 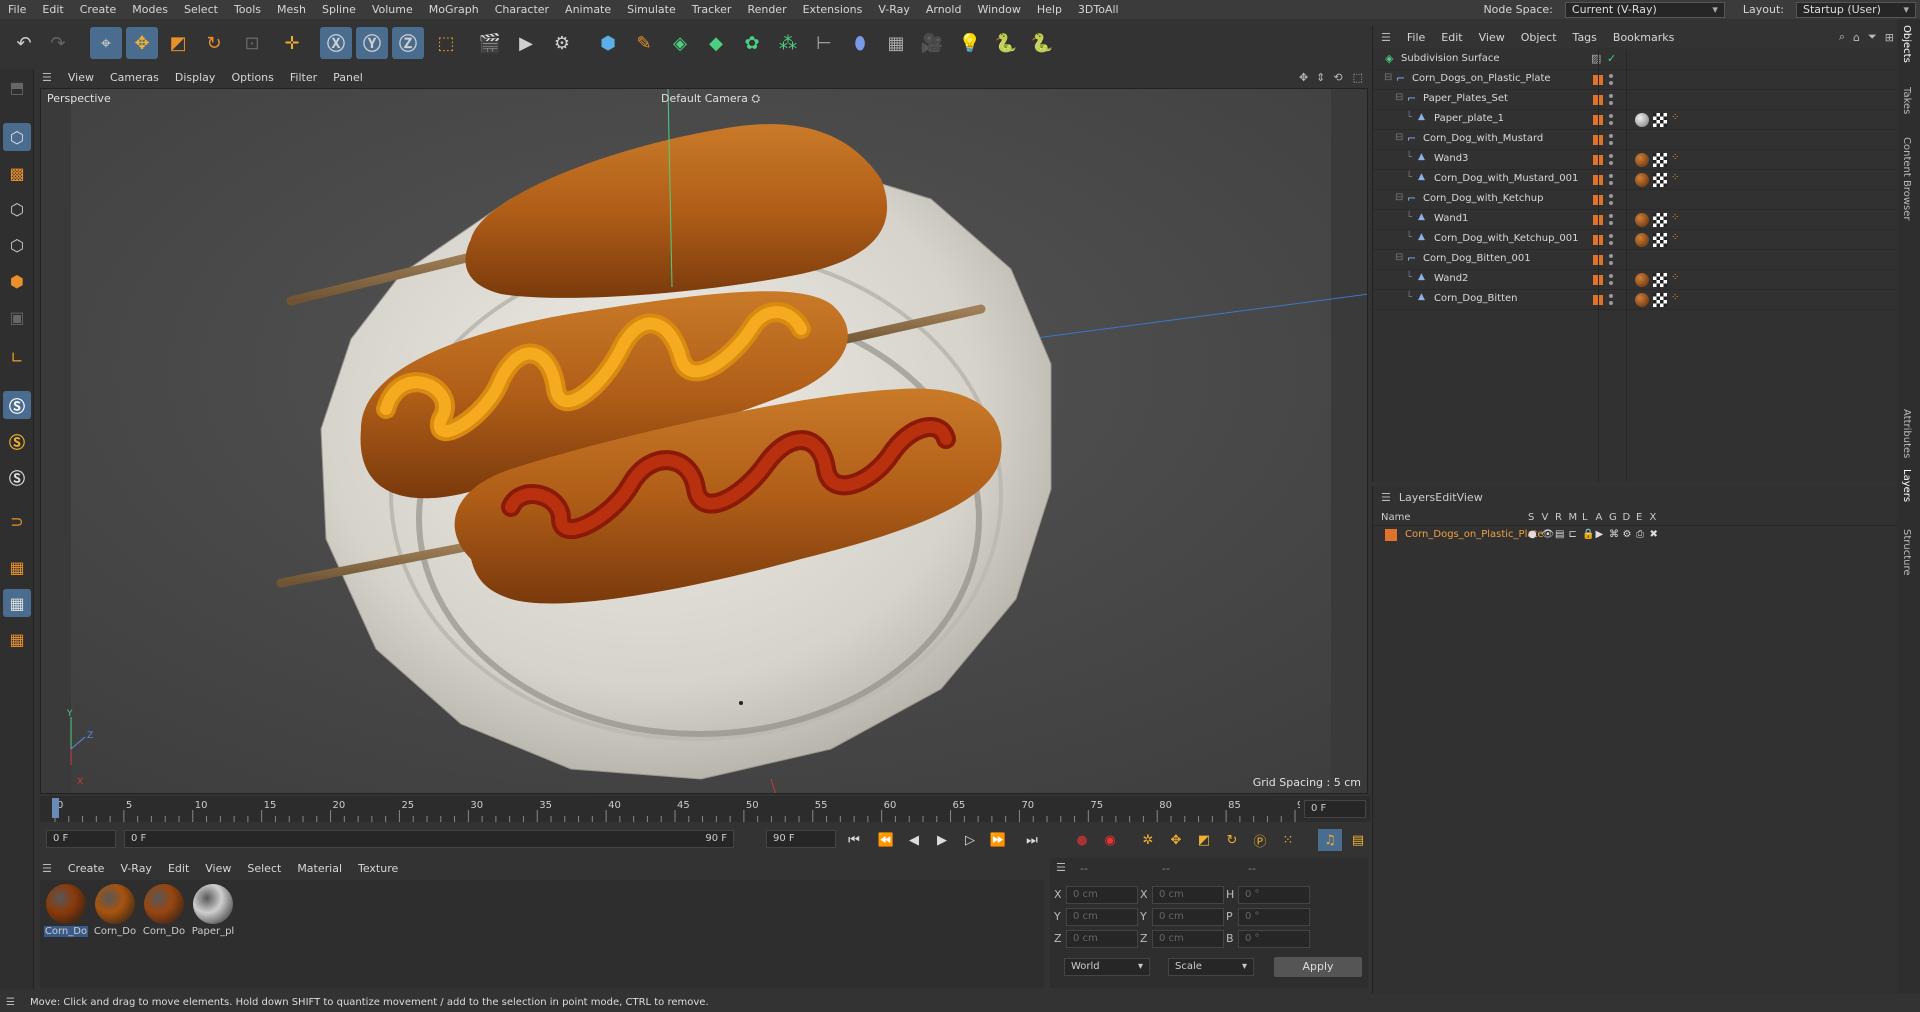 I want to click on coordinate-input: 0 °, so click(x=1274, y=895).